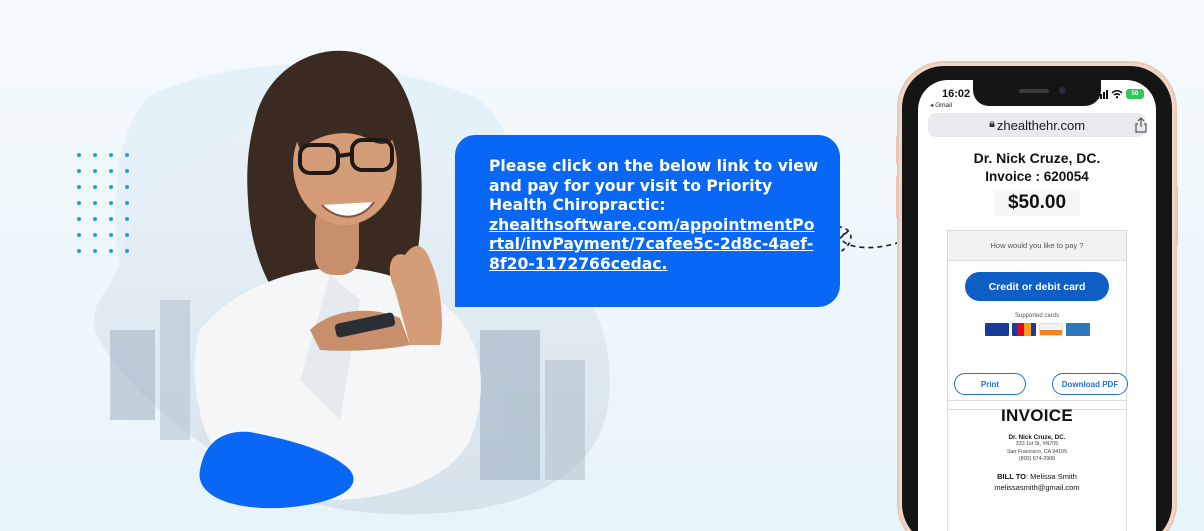  What do you see at coordinates (1135, 94) in the screenshot?
I see `battery-icon: 50` at bounding box center [1135, 94].